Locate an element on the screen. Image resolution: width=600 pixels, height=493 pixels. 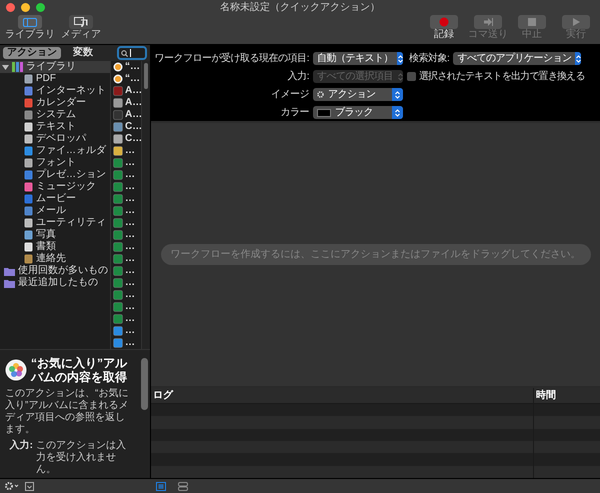
field-label: 検索対象: is located at coordinates (429, 59).